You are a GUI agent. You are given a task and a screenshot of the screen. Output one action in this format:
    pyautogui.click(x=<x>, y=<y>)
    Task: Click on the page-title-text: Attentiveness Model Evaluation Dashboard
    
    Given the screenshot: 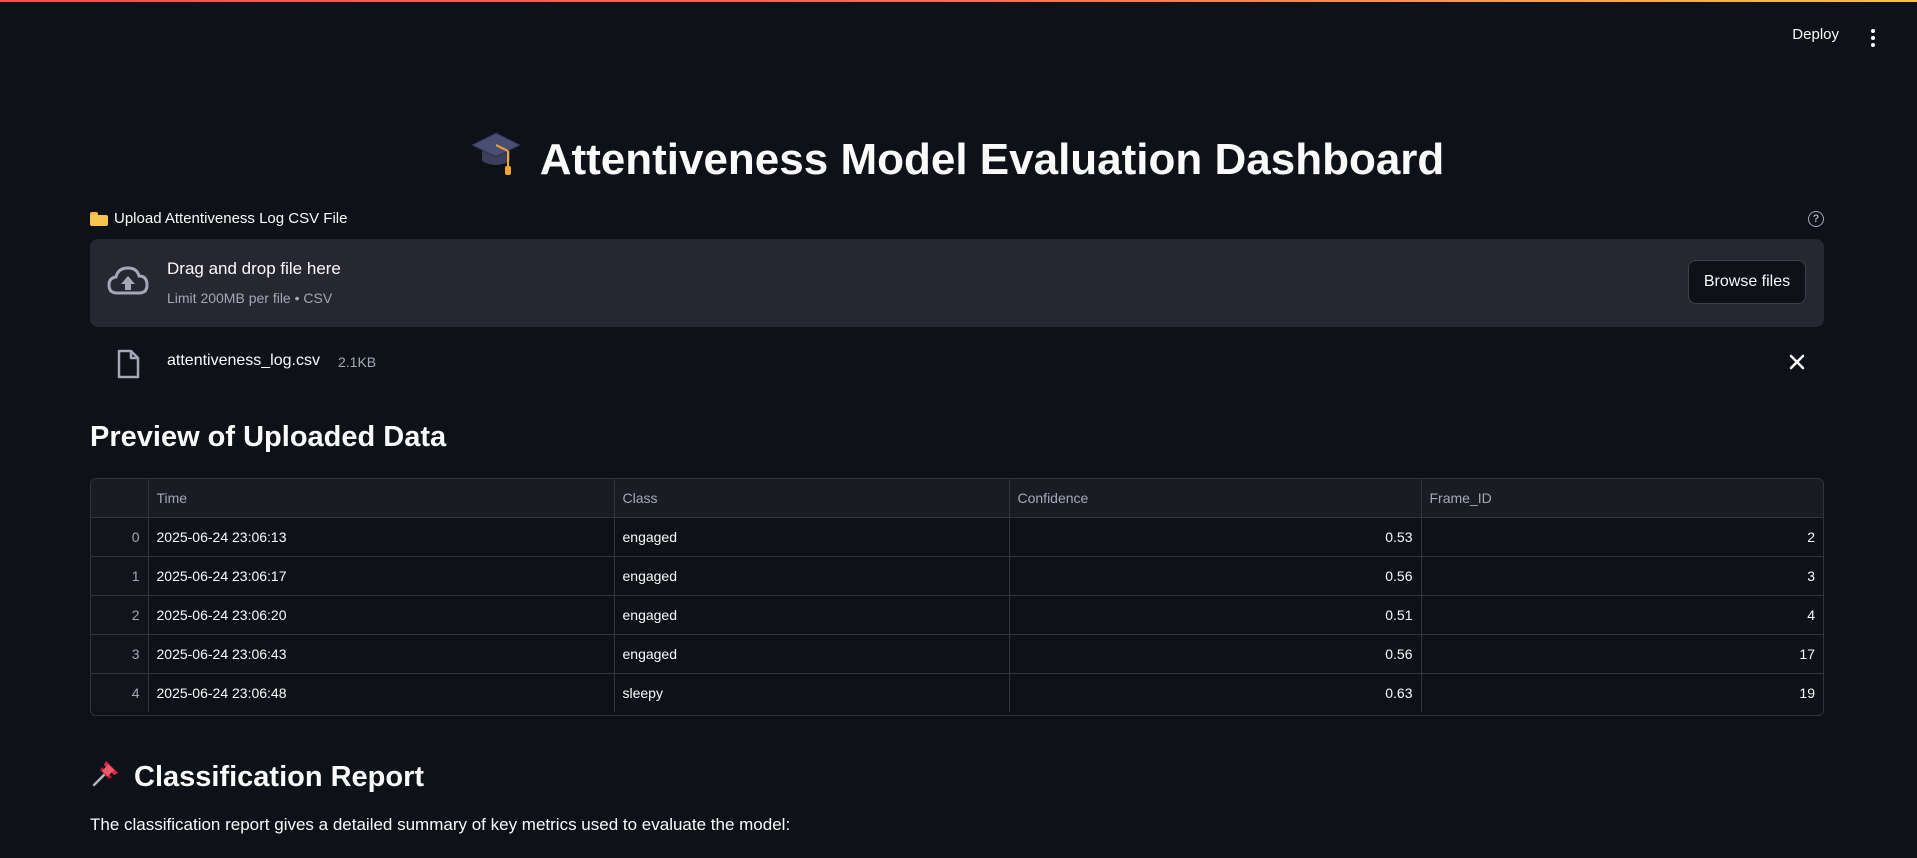 What is the action you would take?
    pyautogui.click(x=992, y=159)
    